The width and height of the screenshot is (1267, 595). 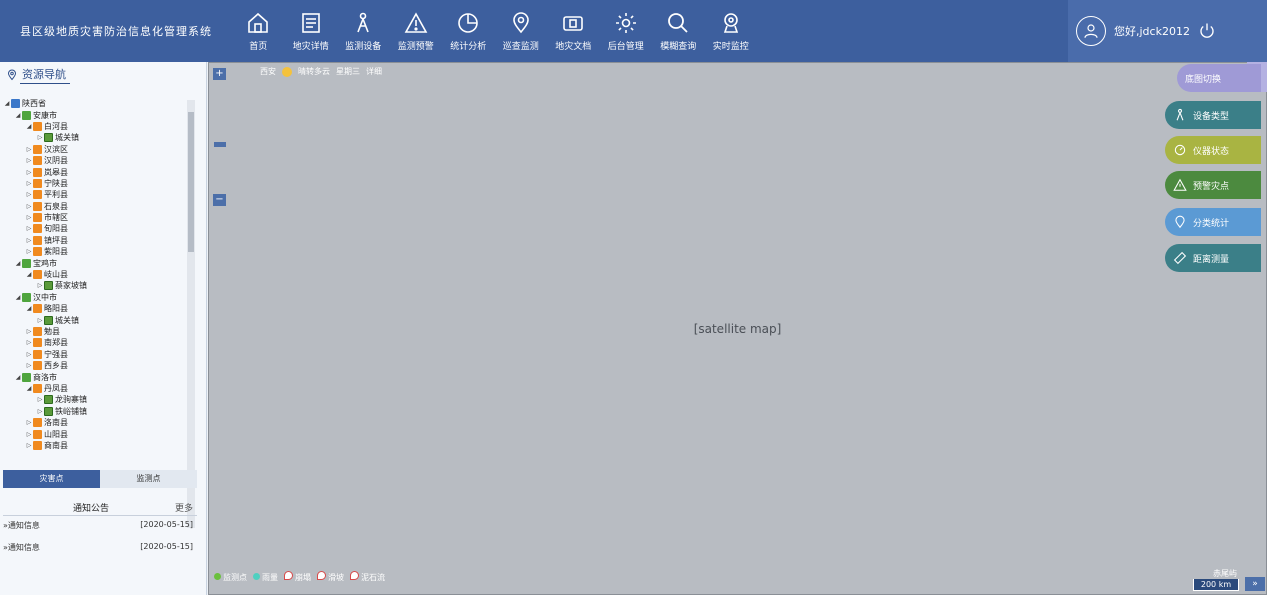 What do you see at coordinates (100, 297) in the screenshot?
I see `tree-node: ◢ 汉中市` at bounding box center [100, 297].